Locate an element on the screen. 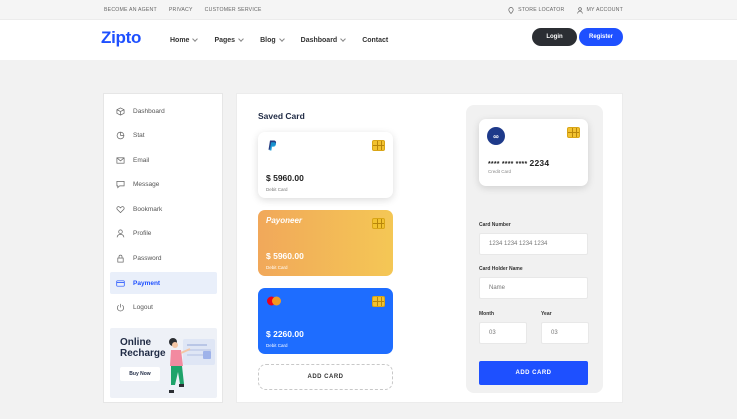  store-locator-link: STORE LOCATOR is located at coordinates (536, 10).